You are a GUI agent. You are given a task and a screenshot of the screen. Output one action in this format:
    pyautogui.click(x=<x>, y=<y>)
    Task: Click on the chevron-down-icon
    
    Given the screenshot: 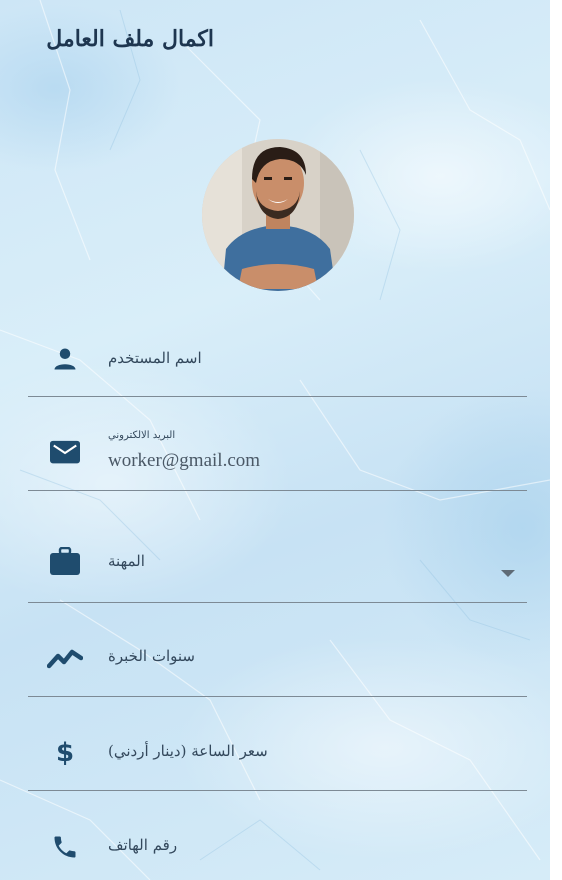 What is the action you would take?
    pyautogui.click(x=508, y=573)
    